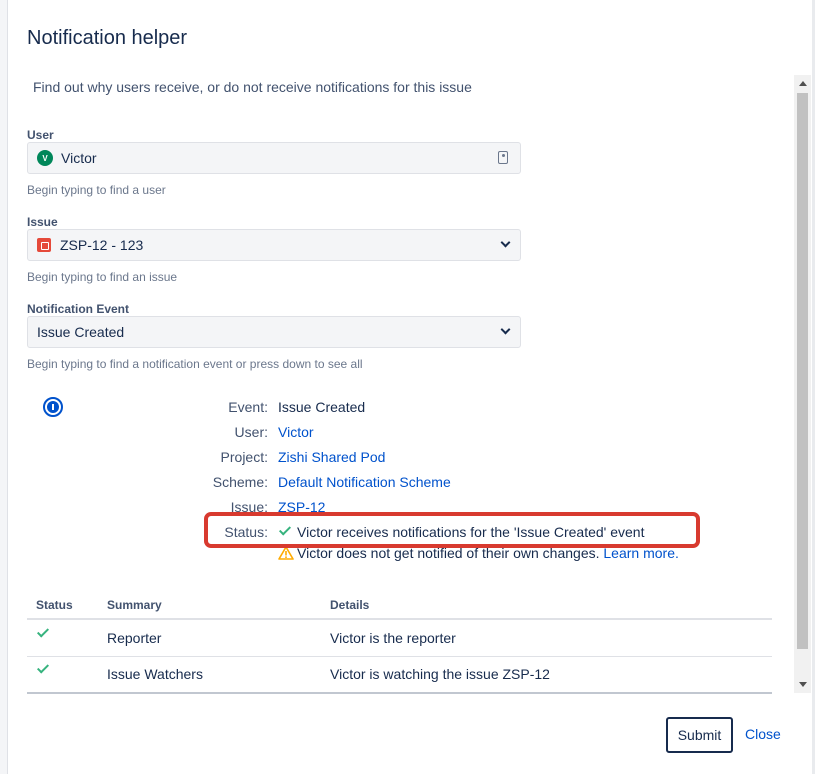 The image size is (815, 774). What do you see at coordinates (503, 157) in the screenshot?
I see `user-picker-icon` at bounding box center [503, 157].